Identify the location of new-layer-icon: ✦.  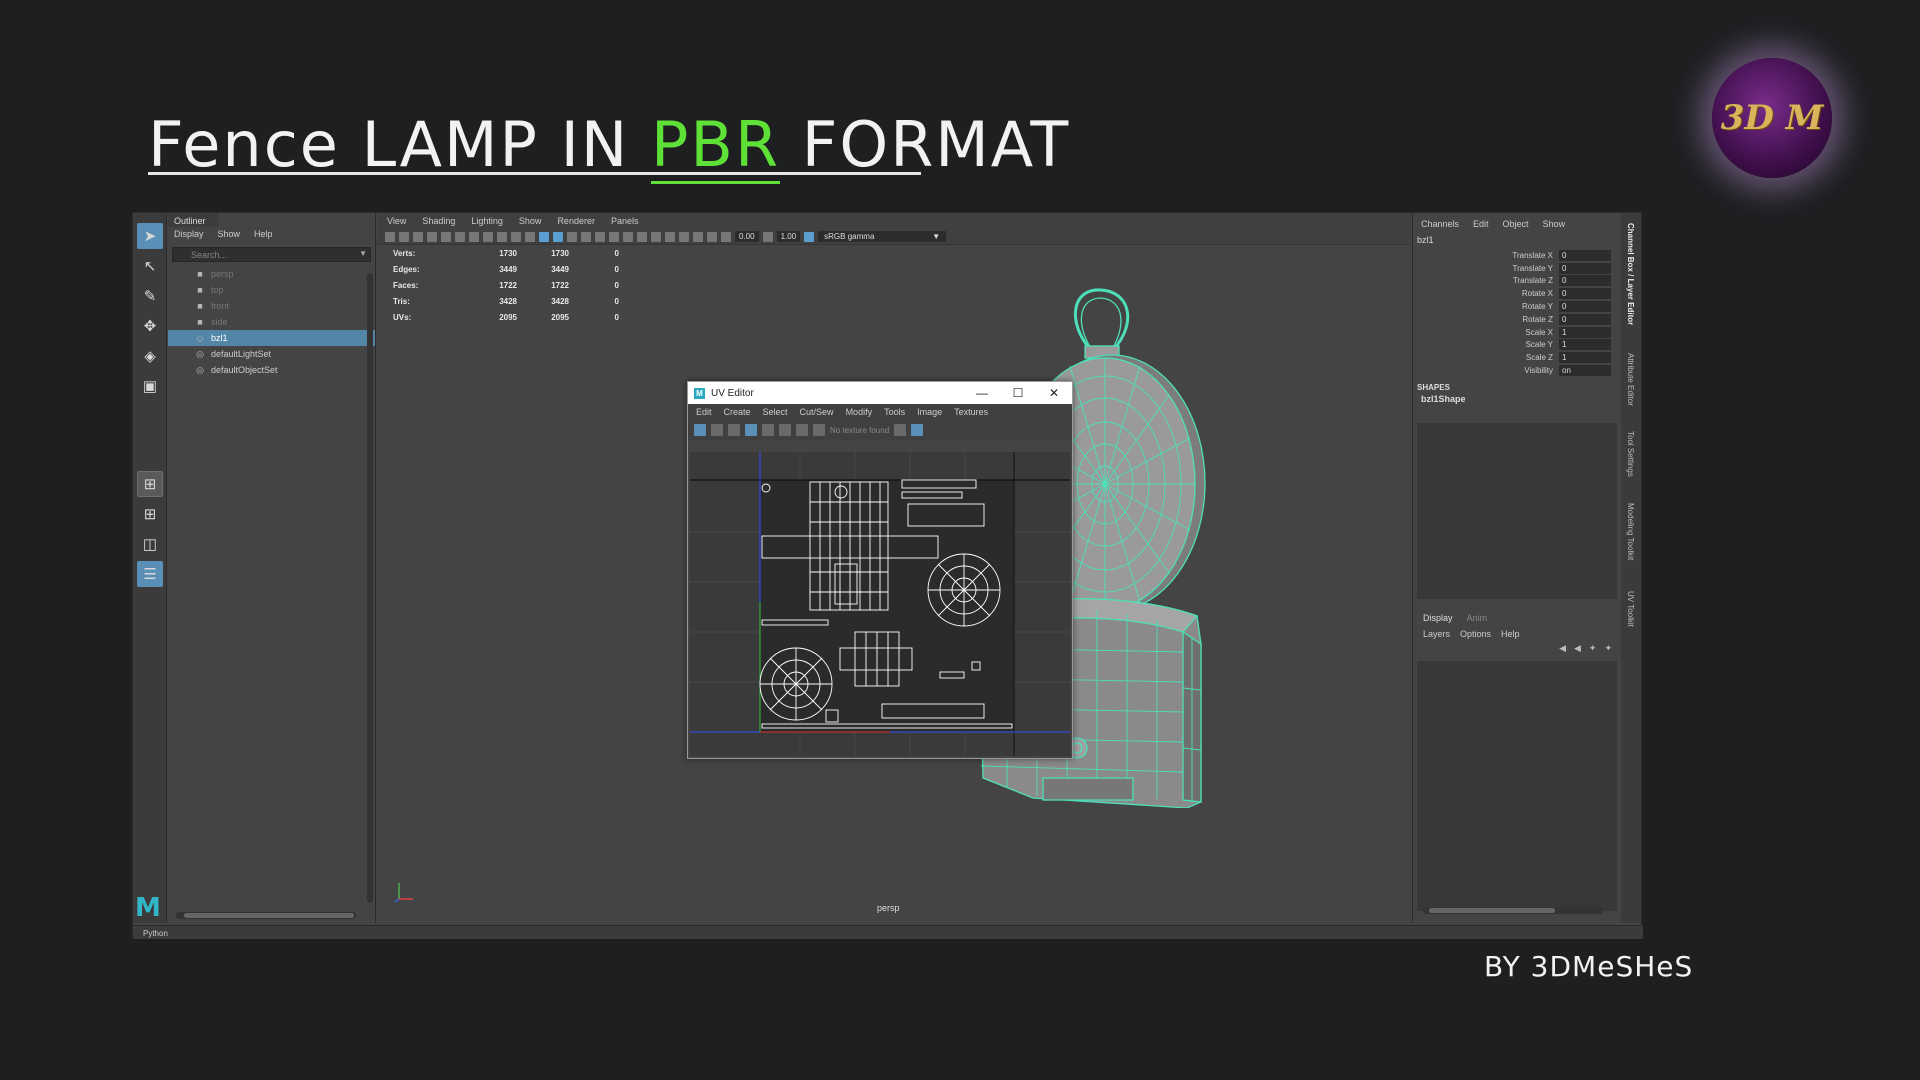
(1593, 648).